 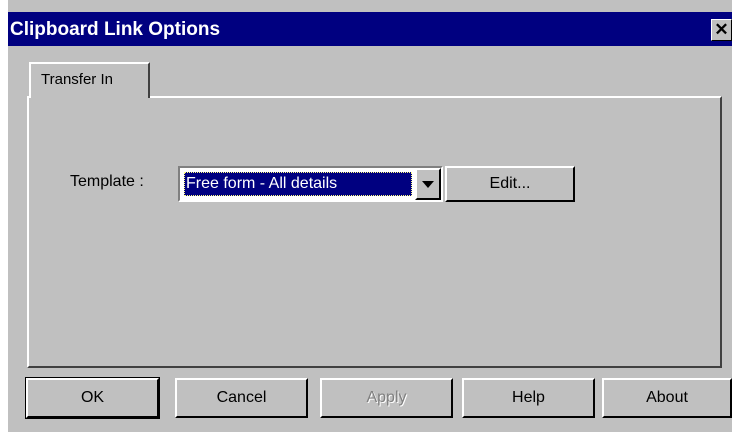 What do you see at coordinates (241, 398) in the screenshot?
I see `cancel-button: Cancel` at bounding box center [241, 398].